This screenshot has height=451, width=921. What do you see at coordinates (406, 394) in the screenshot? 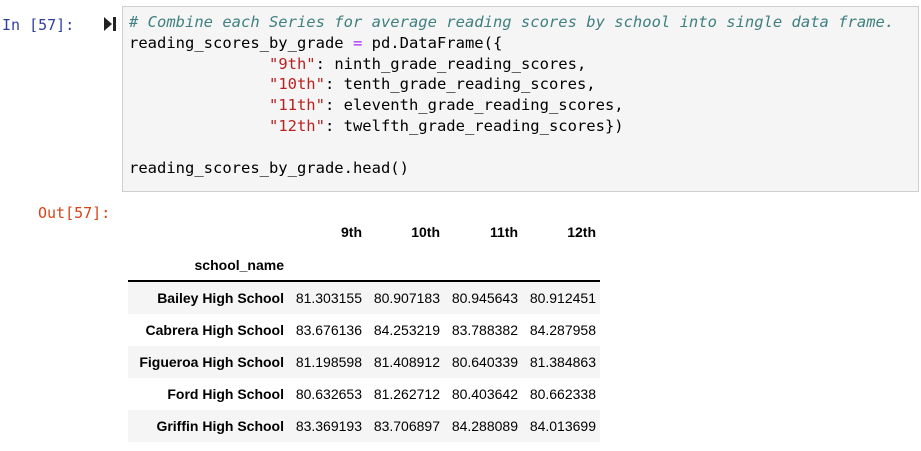
I see `table-cell: 81.262712` at bounding box center [406, 394].